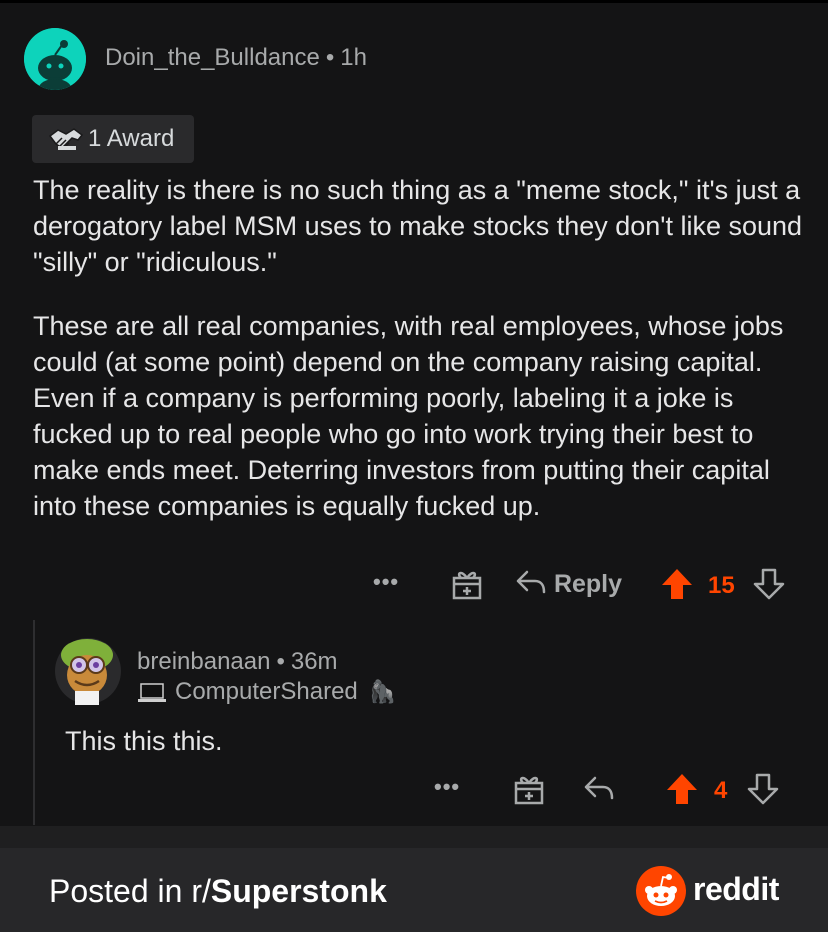  Describe the element at coordinates (414, 585) in the screenshot. I see `comment-actions: ••• Reply 15` at that location.